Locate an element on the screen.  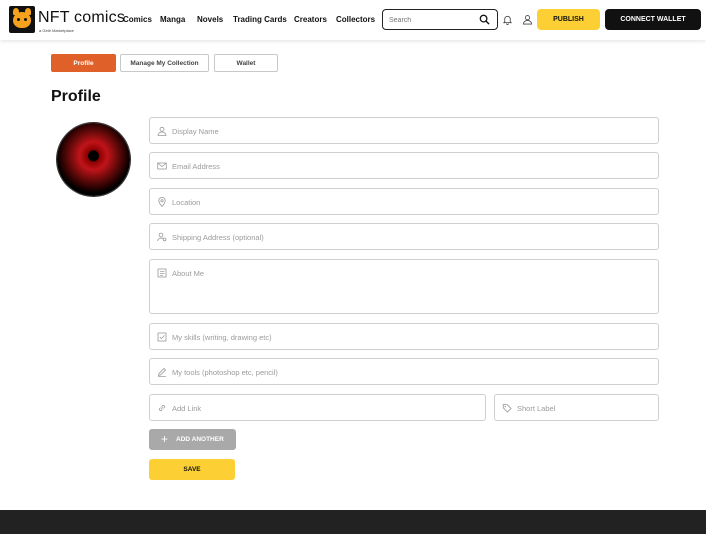
location-field: Location is located at coordinates (404, 201).